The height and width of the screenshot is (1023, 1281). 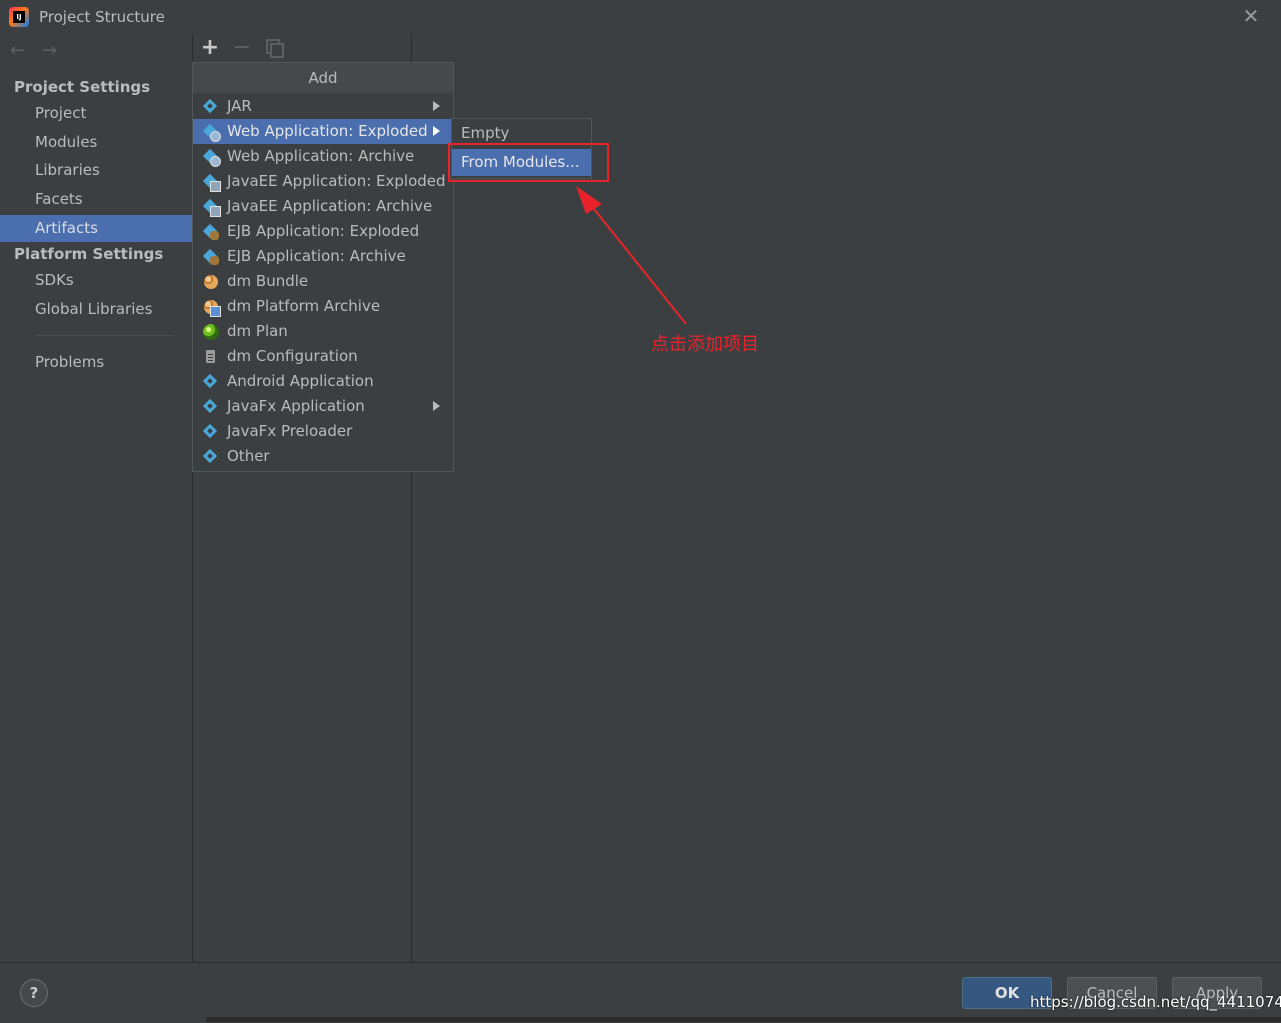 What do you see at coordinates (17, 50) in the screenshot?
I see `back-arrow-icon: ←` at bounding box center [17, 50].